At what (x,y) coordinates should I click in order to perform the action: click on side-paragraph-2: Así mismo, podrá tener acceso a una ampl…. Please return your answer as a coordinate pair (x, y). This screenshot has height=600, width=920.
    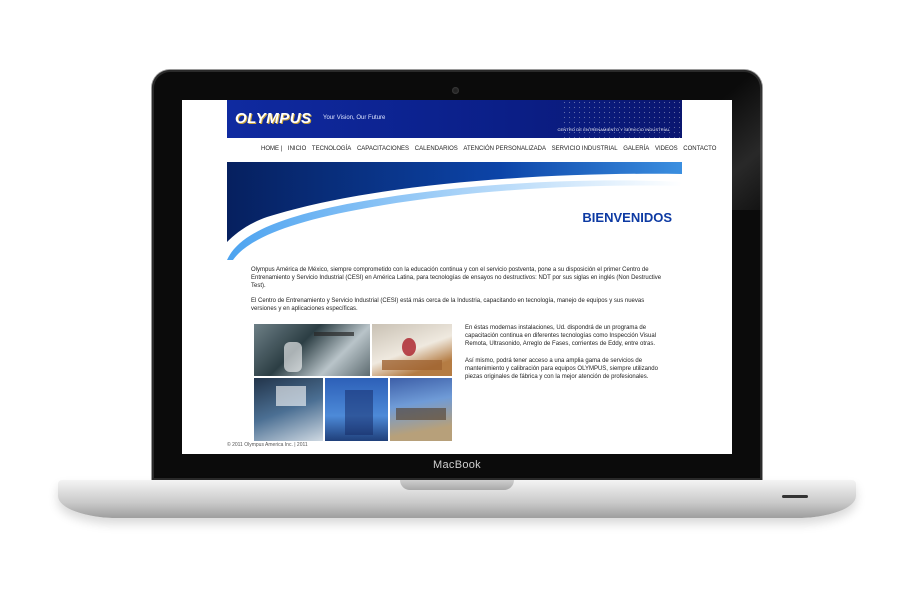
    Looking at the image, I should click on (561, 369).